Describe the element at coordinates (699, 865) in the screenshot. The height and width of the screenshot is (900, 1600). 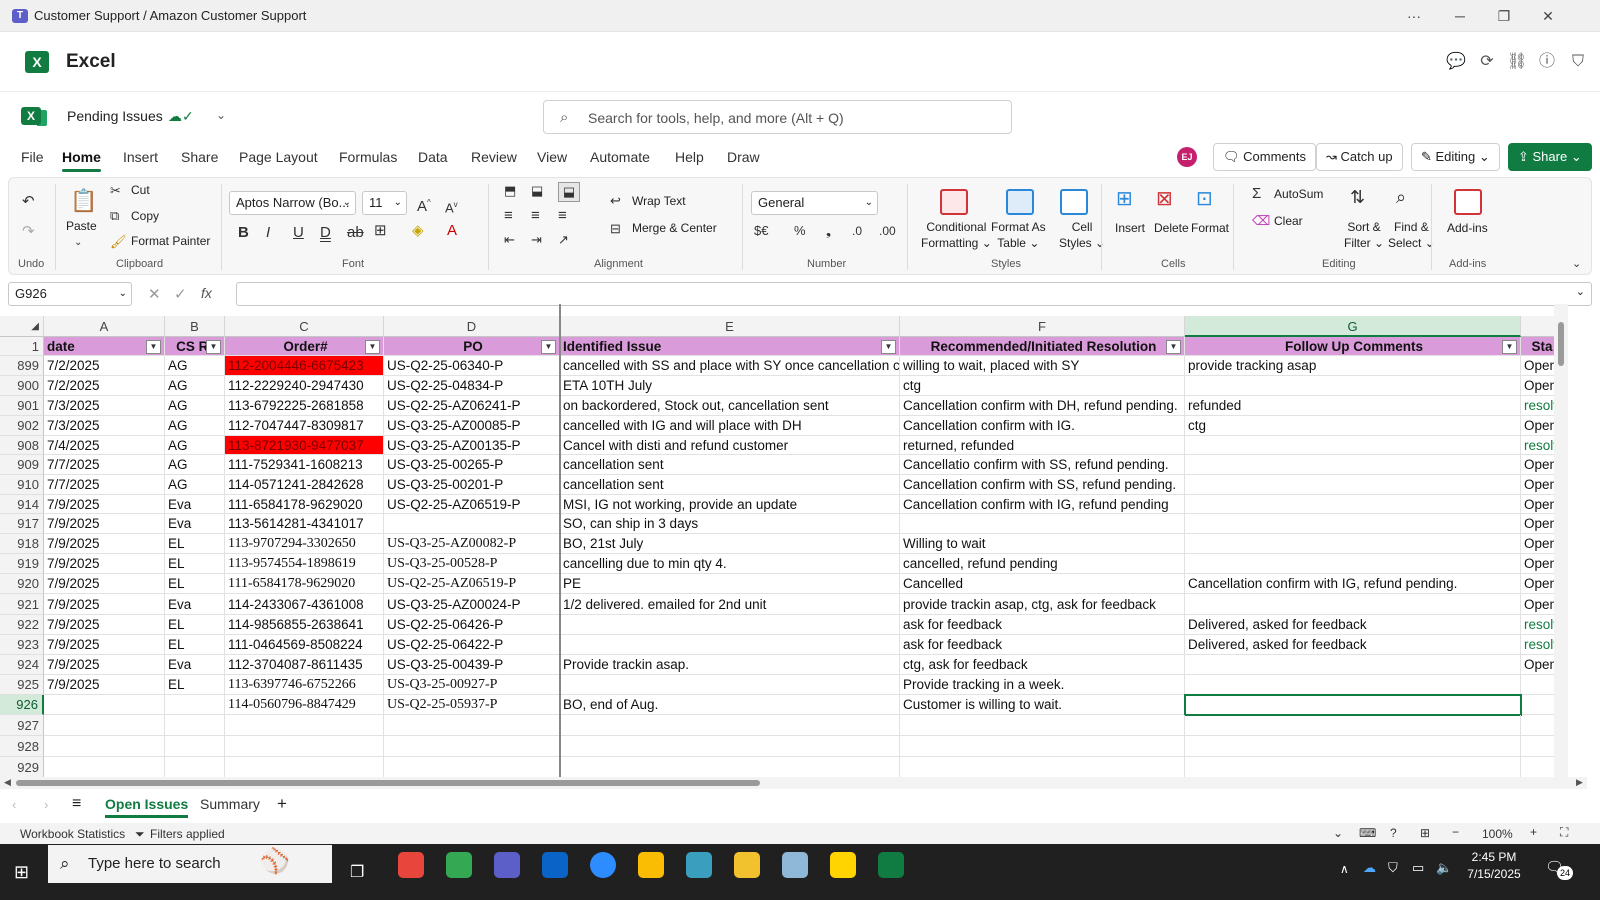
I see `app-icon` at that location.